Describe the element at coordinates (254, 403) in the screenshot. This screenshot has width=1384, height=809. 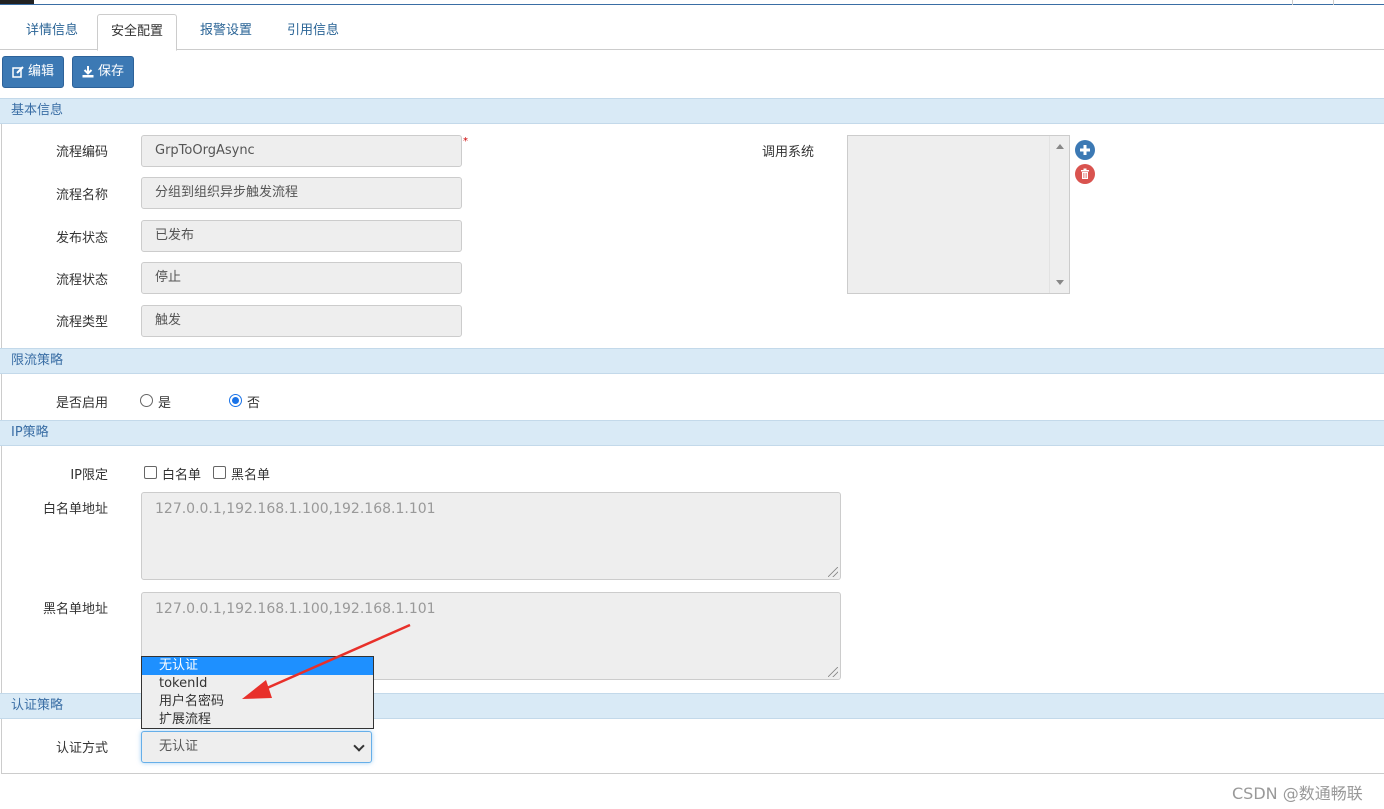
I see `enable-no-label: 否` at that location.